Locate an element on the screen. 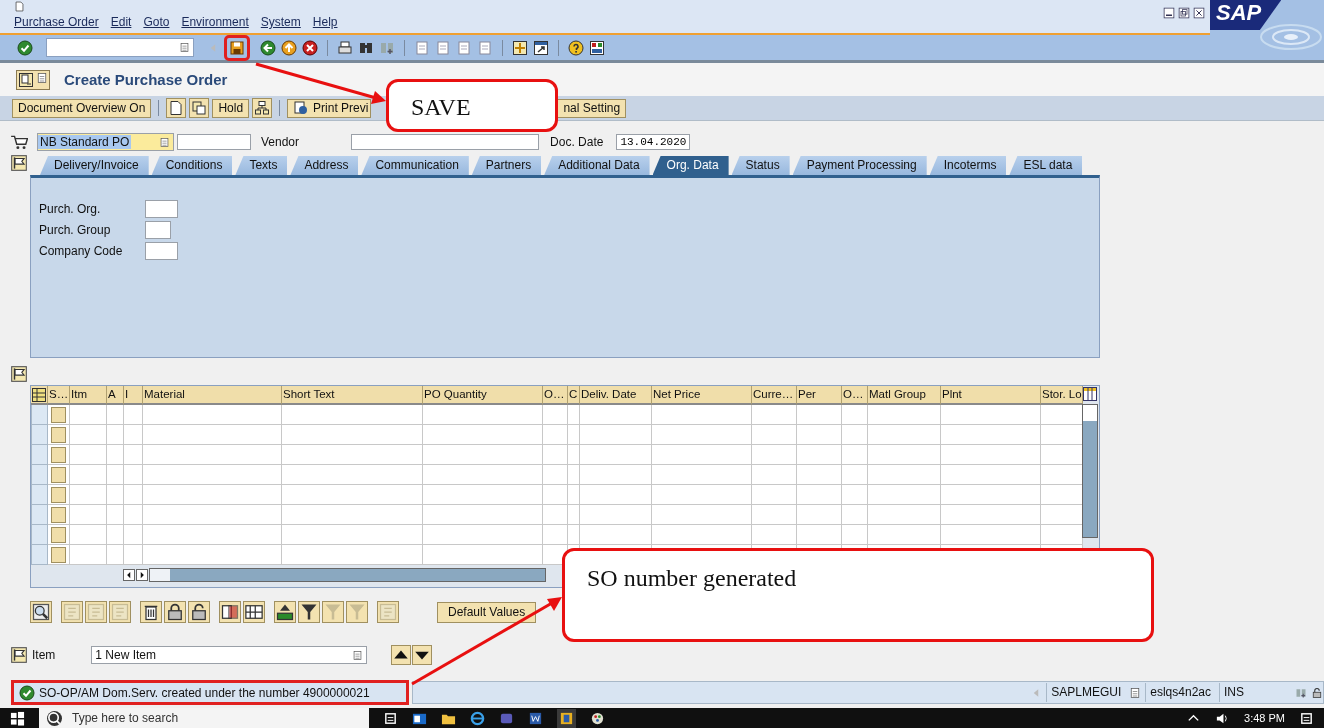  browser-icon is located at coordinates (477, 718).